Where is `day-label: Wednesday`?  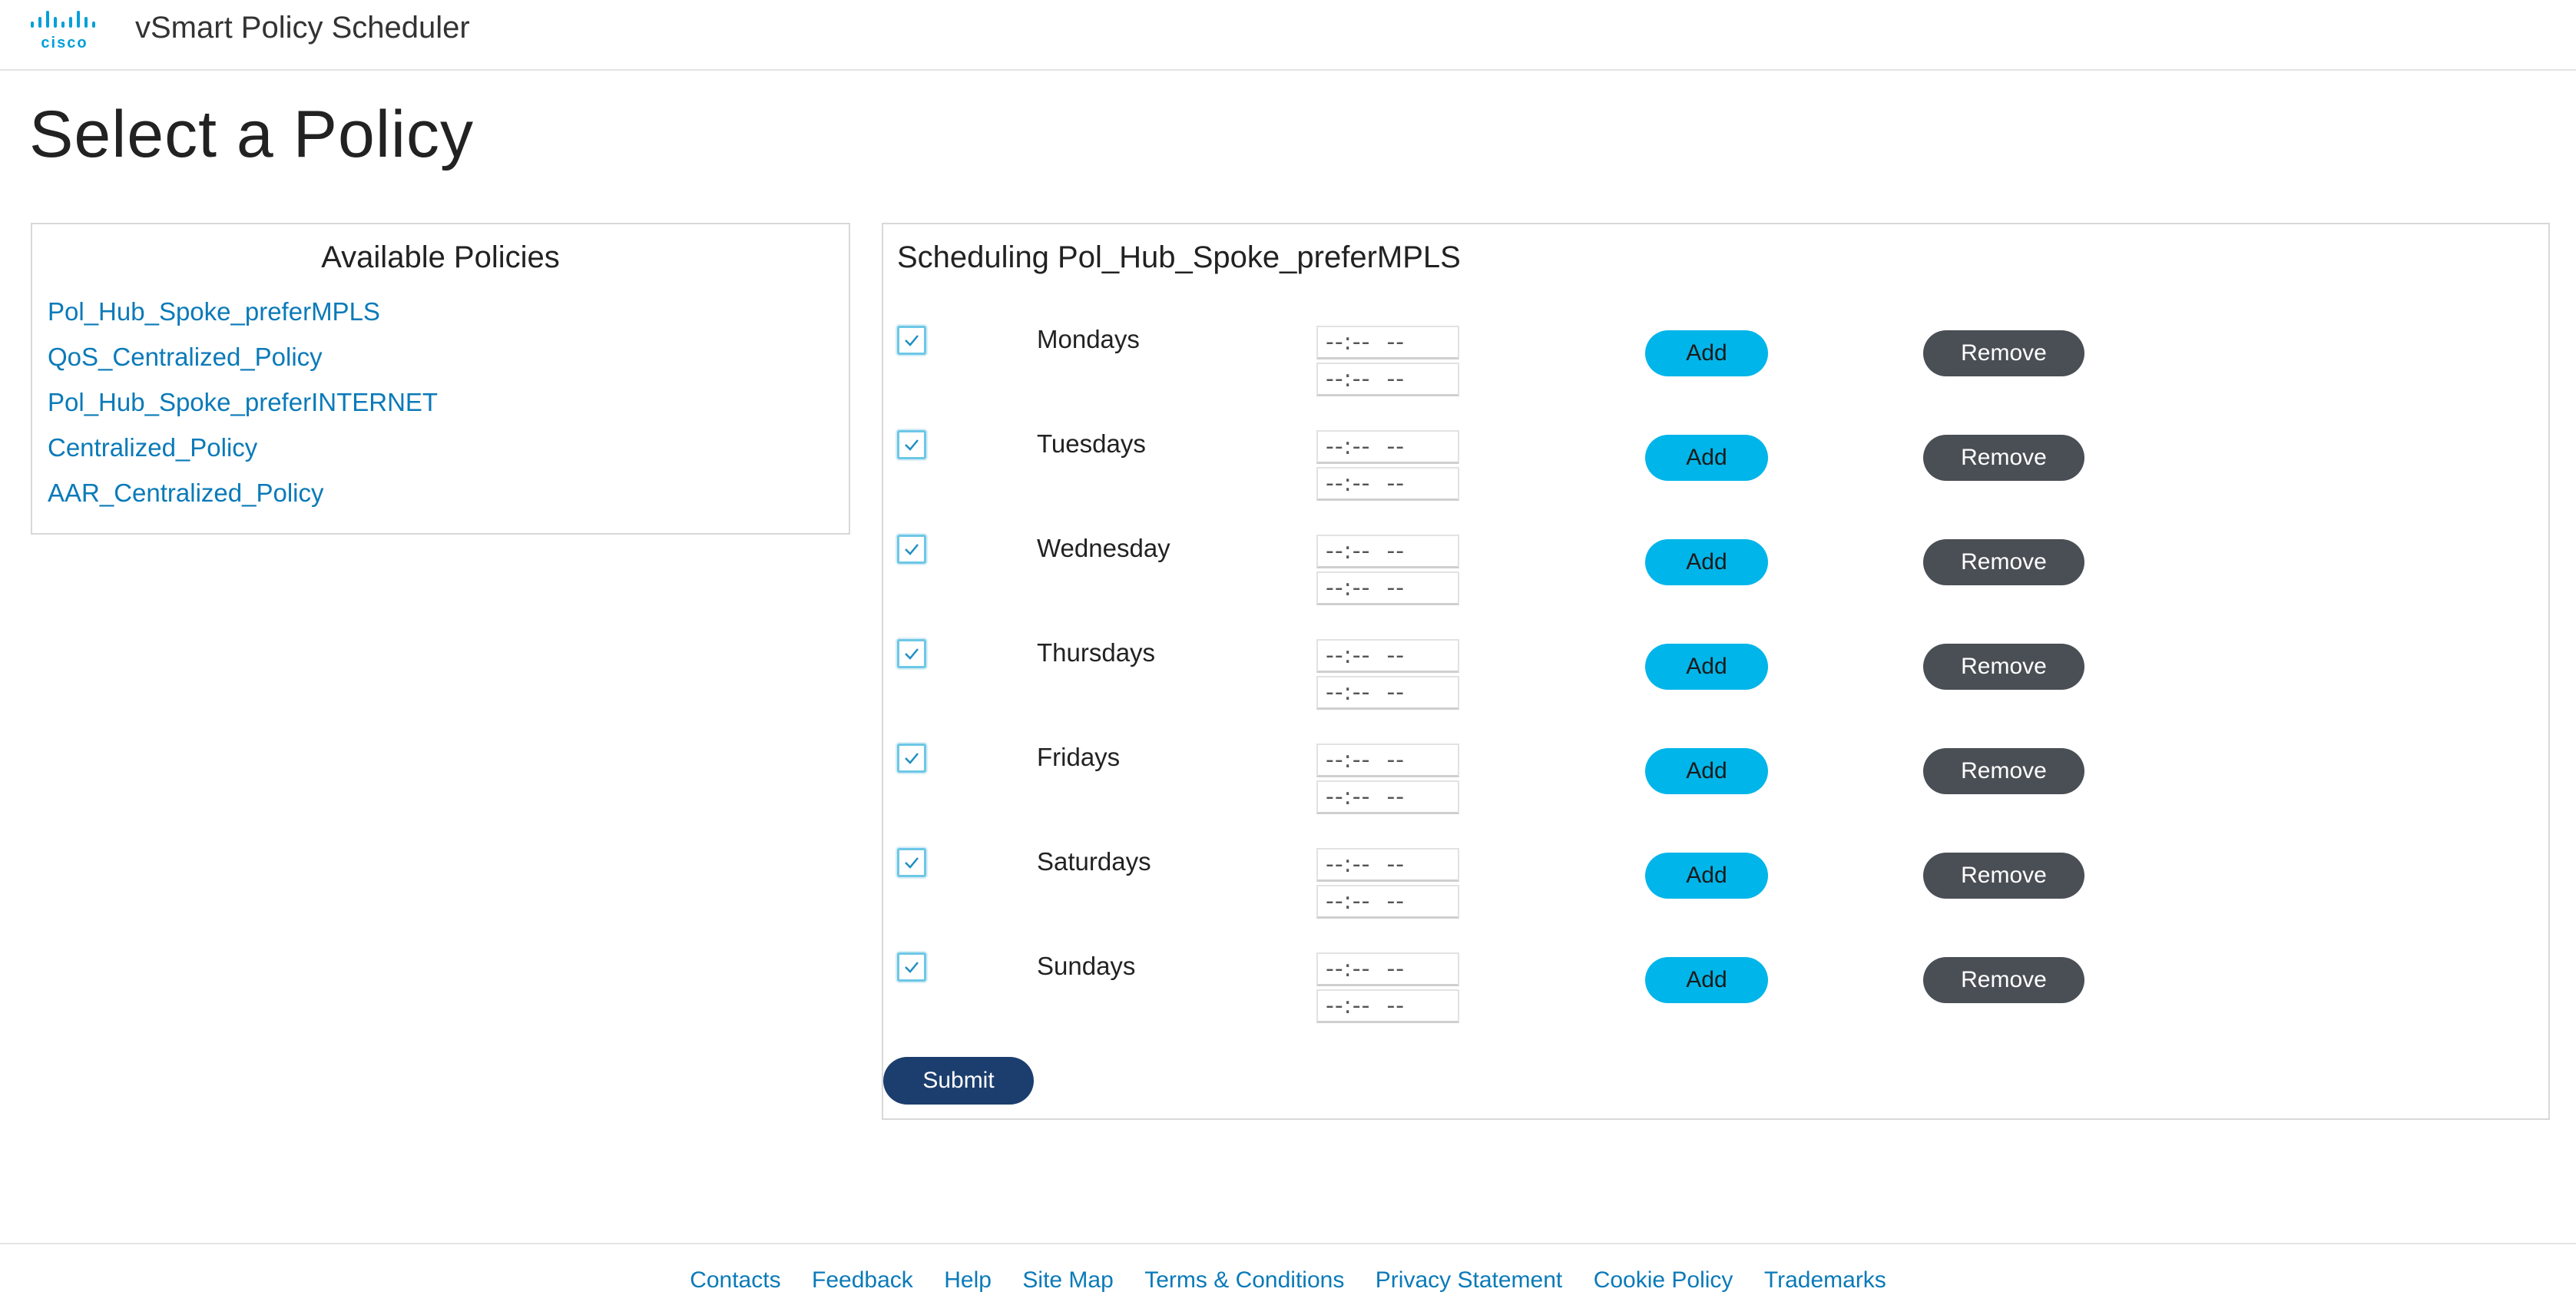
day-label: Wednesday is located at coordinates (1103, 548).